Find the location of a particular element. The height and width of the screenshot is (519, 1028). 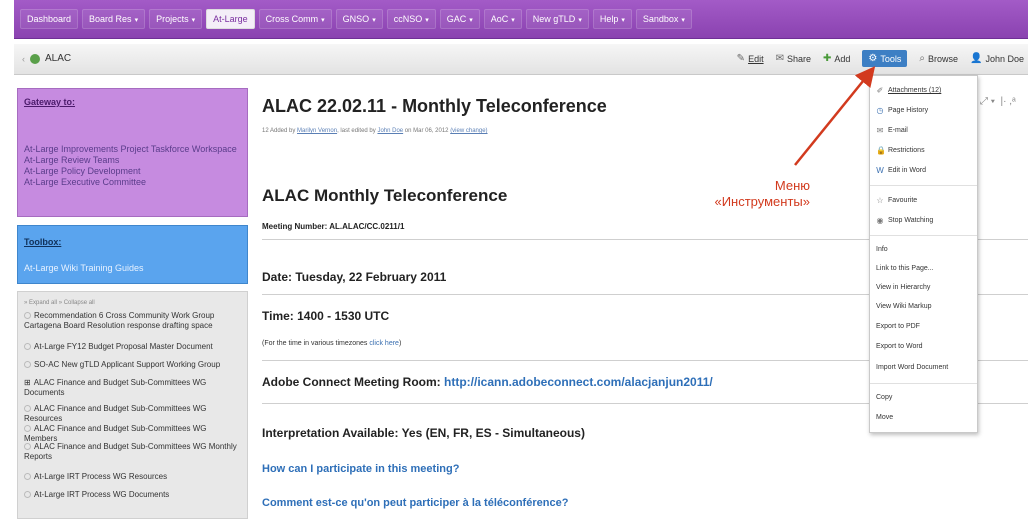

browse-button: ⌕ Browse is located at coordinates (938, 58).